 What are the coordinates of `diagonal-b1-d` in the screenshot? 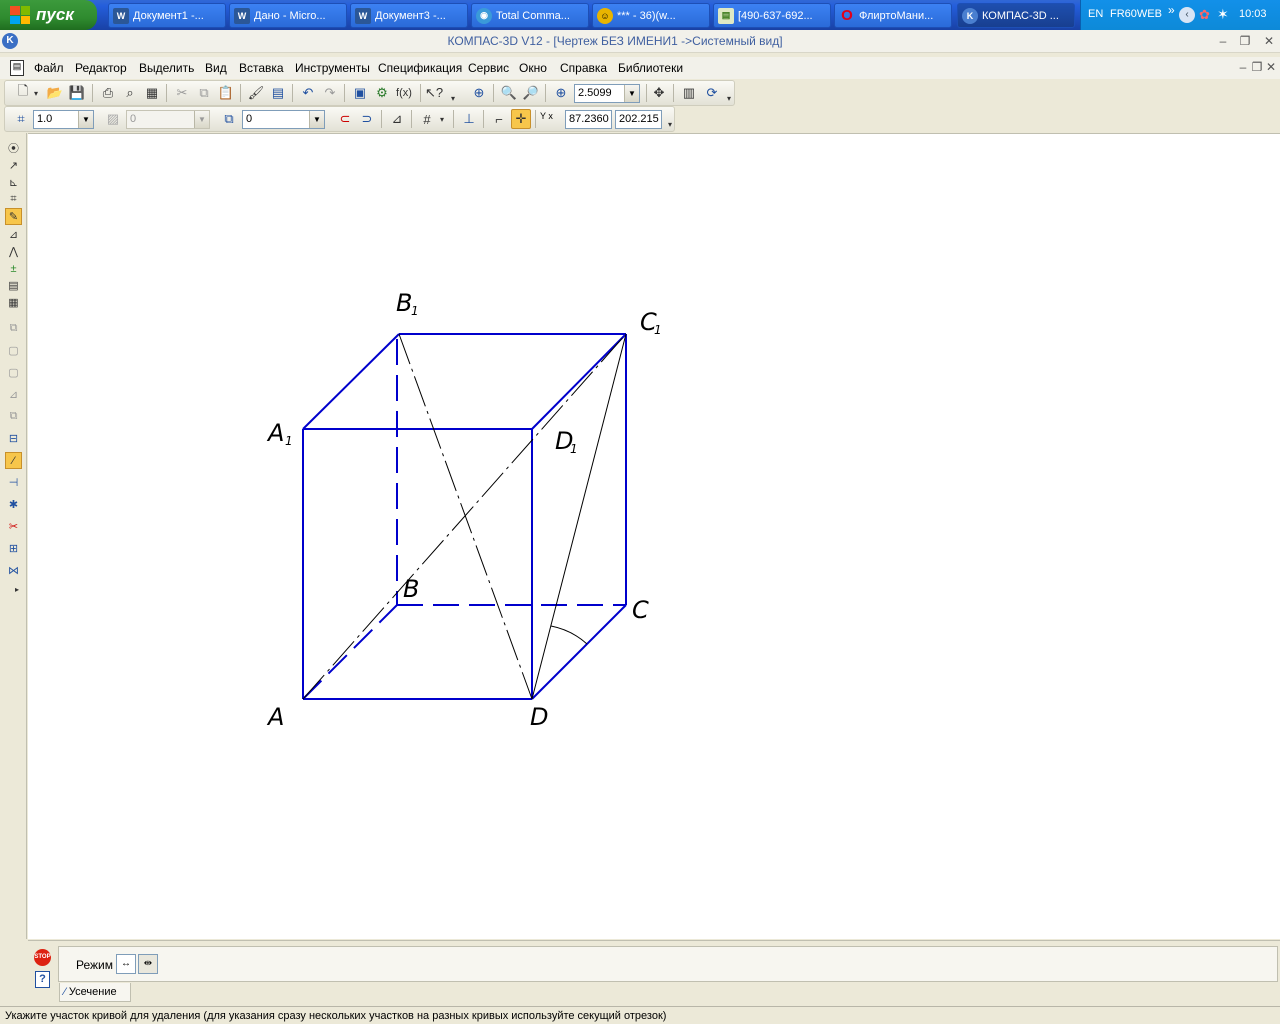 It's located at (465, 516).